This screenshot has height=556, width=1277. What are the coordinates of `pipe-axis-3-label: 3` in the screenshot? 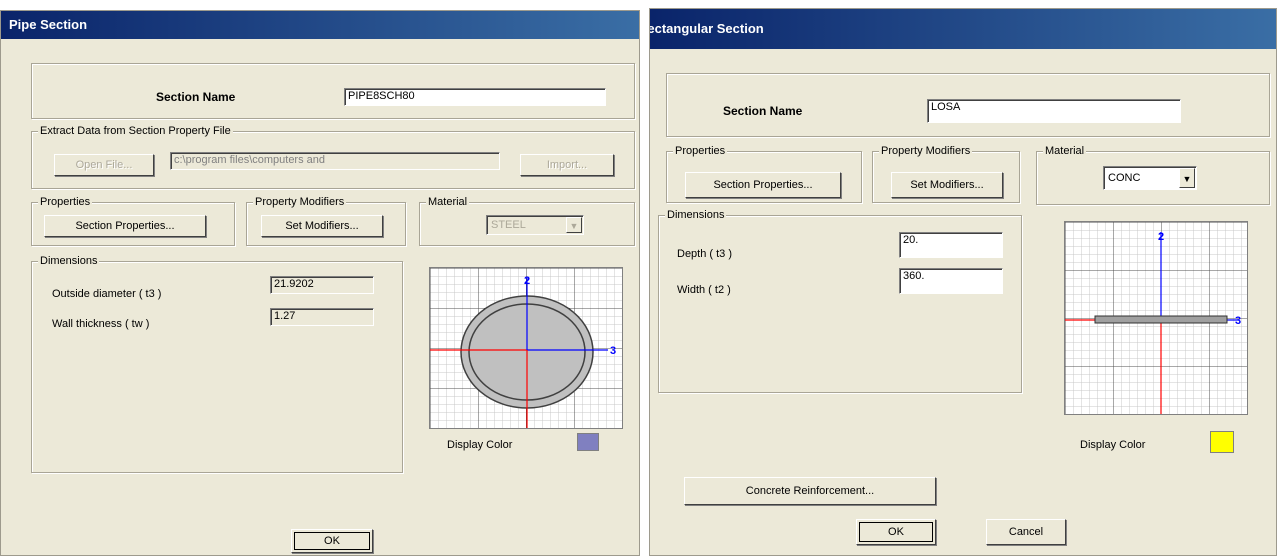 It's located at (613, 351).